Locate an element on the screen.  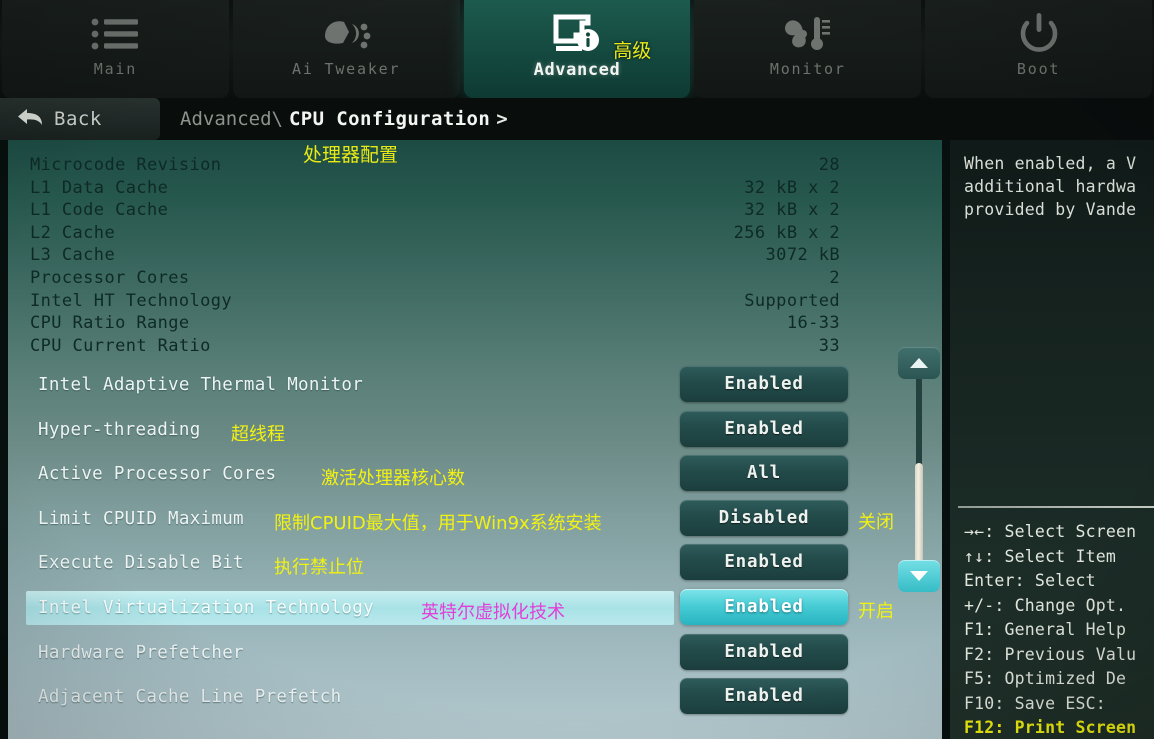
hotkey-item: F5: Optimized De is located at coordinates (1045, 678).